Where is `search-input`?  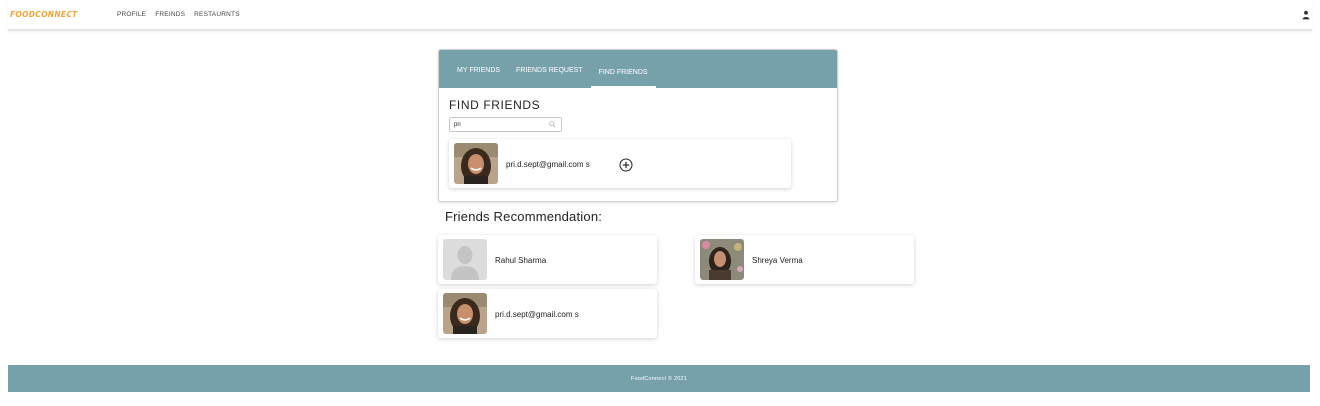 search-input is located at coordinates (497, 124).